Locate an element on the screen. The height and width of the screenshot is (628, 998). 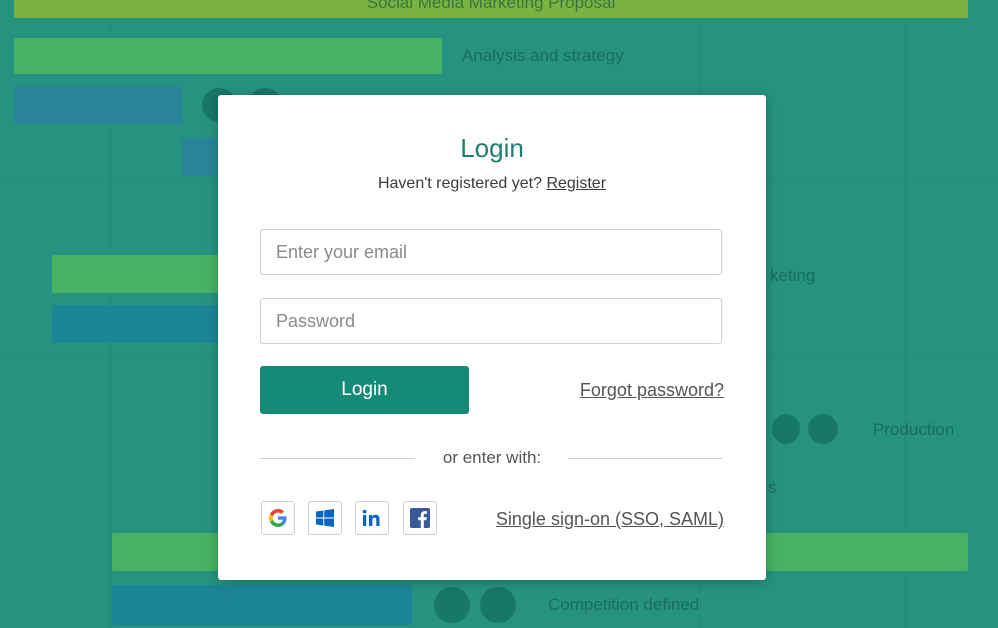
google-login-button is located at coordinates (278, 518).